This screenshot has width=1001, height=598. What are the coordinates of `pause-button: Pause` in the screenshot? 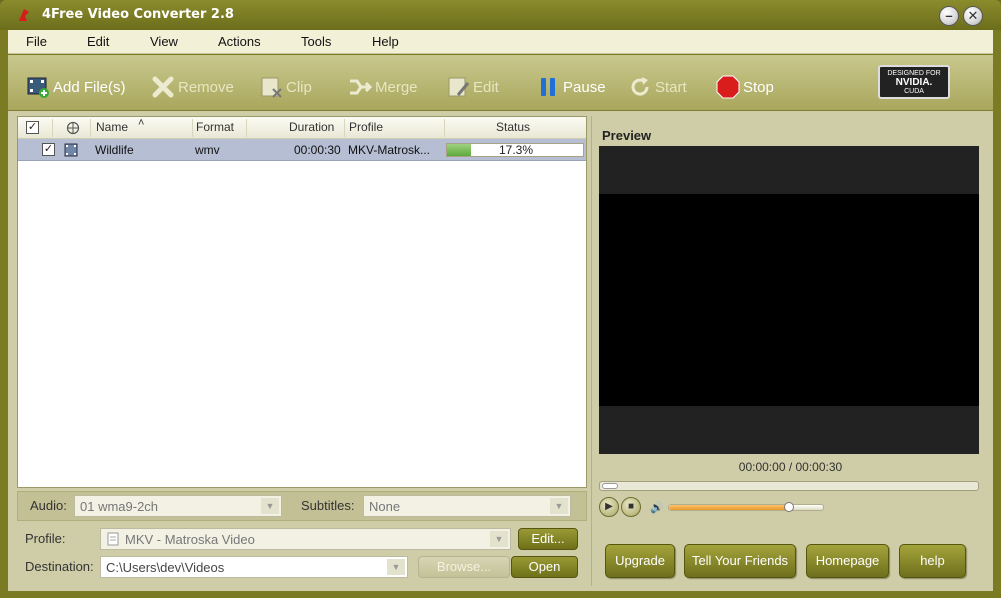 It's located at (571, 87).